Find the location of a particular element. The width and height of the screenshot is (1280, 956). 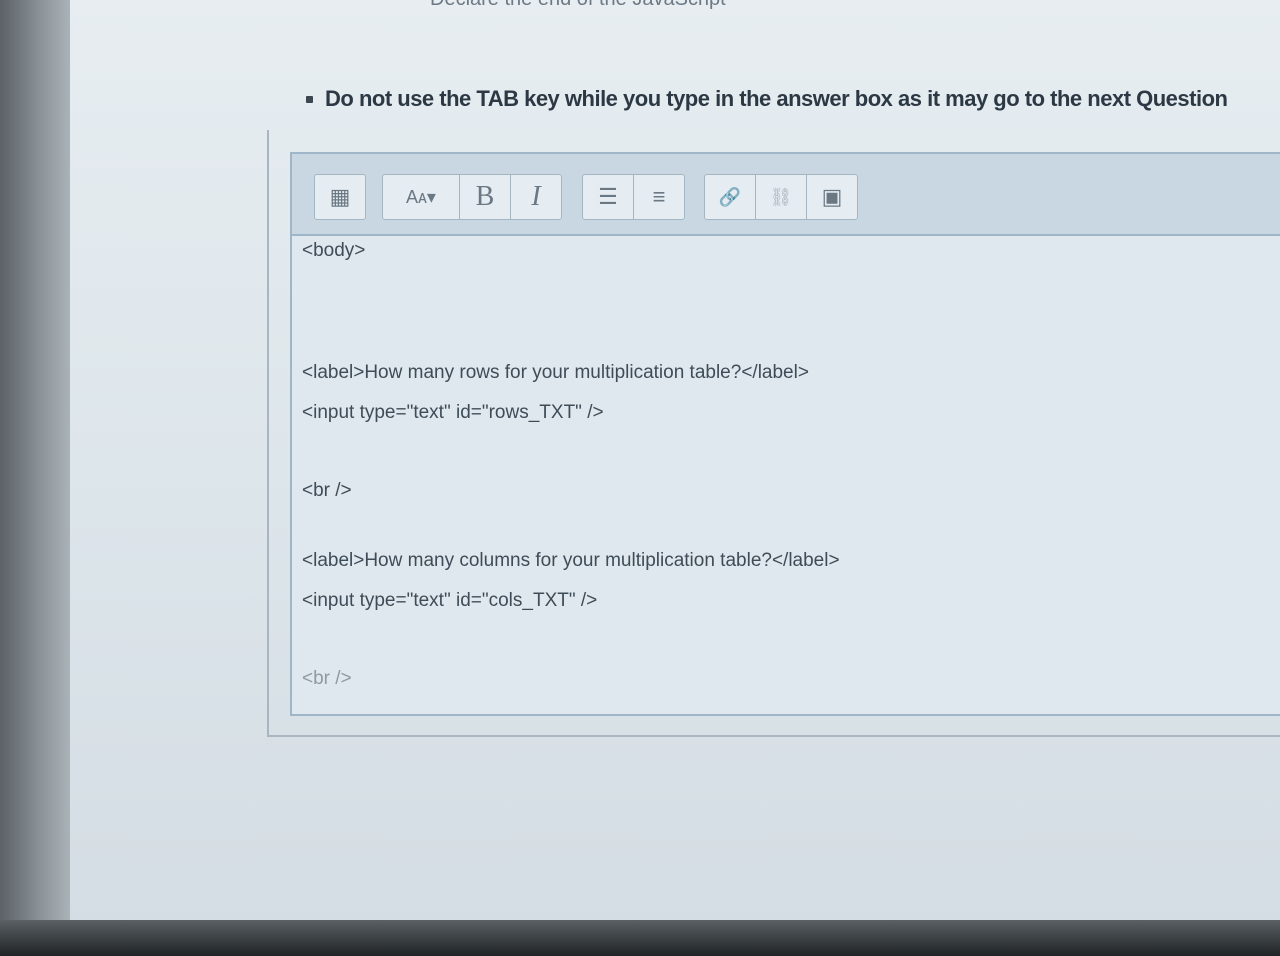

image-button: ▣ is located at coordinates (832, 197).